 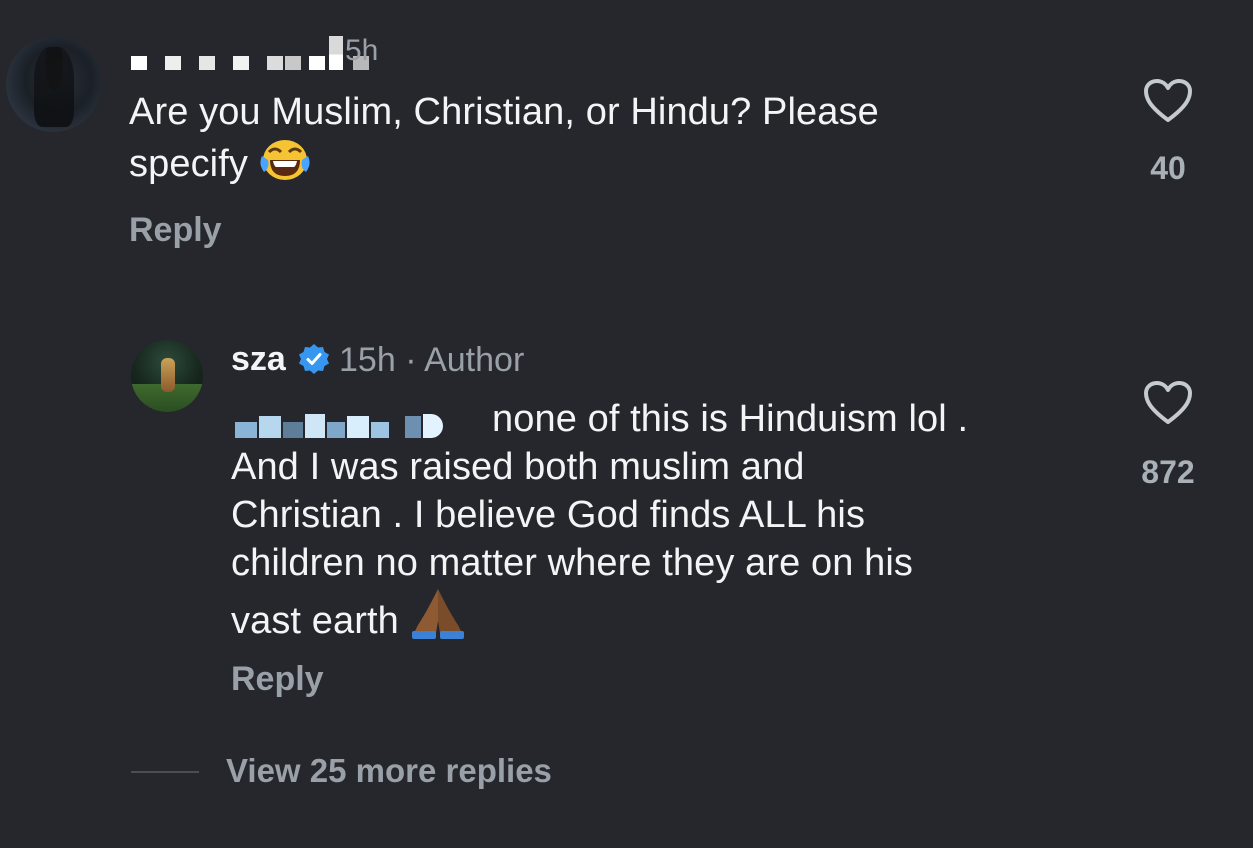 I want to click on reply-username: sza, so click(x=258, y=359).